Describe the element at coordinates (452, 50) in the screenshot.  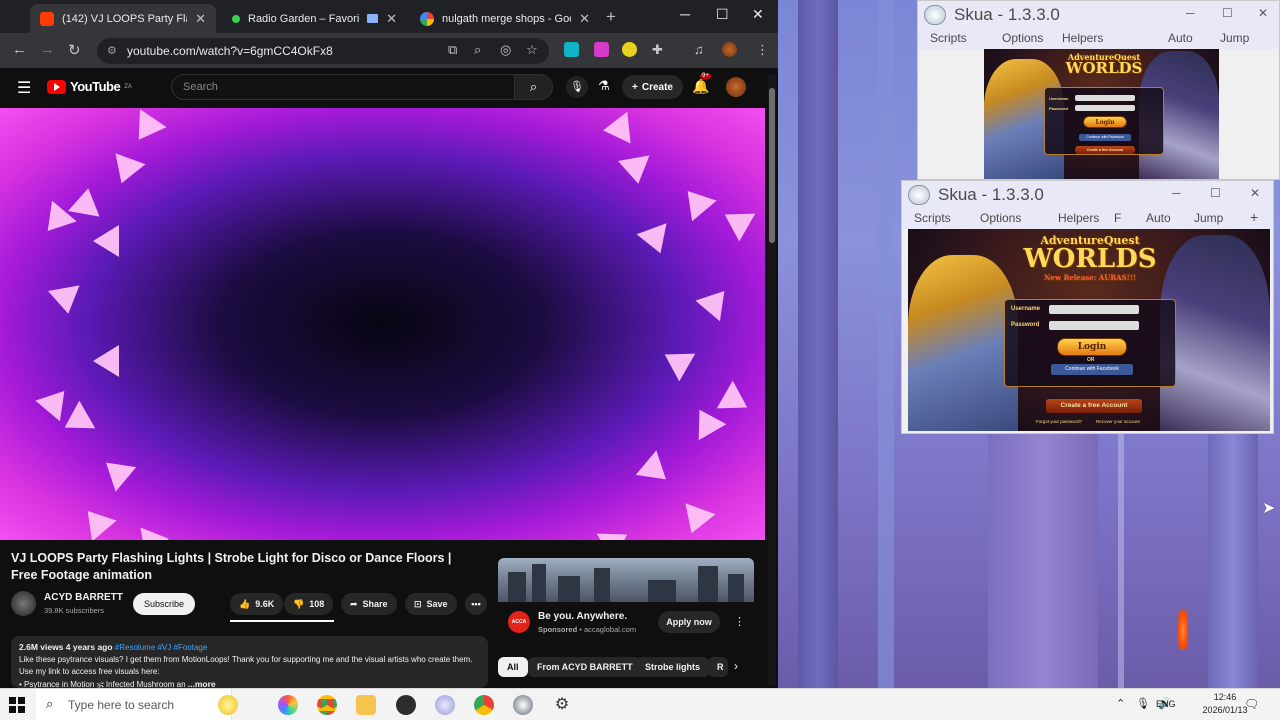
I see `install-app-icon: ⧉` at that location.